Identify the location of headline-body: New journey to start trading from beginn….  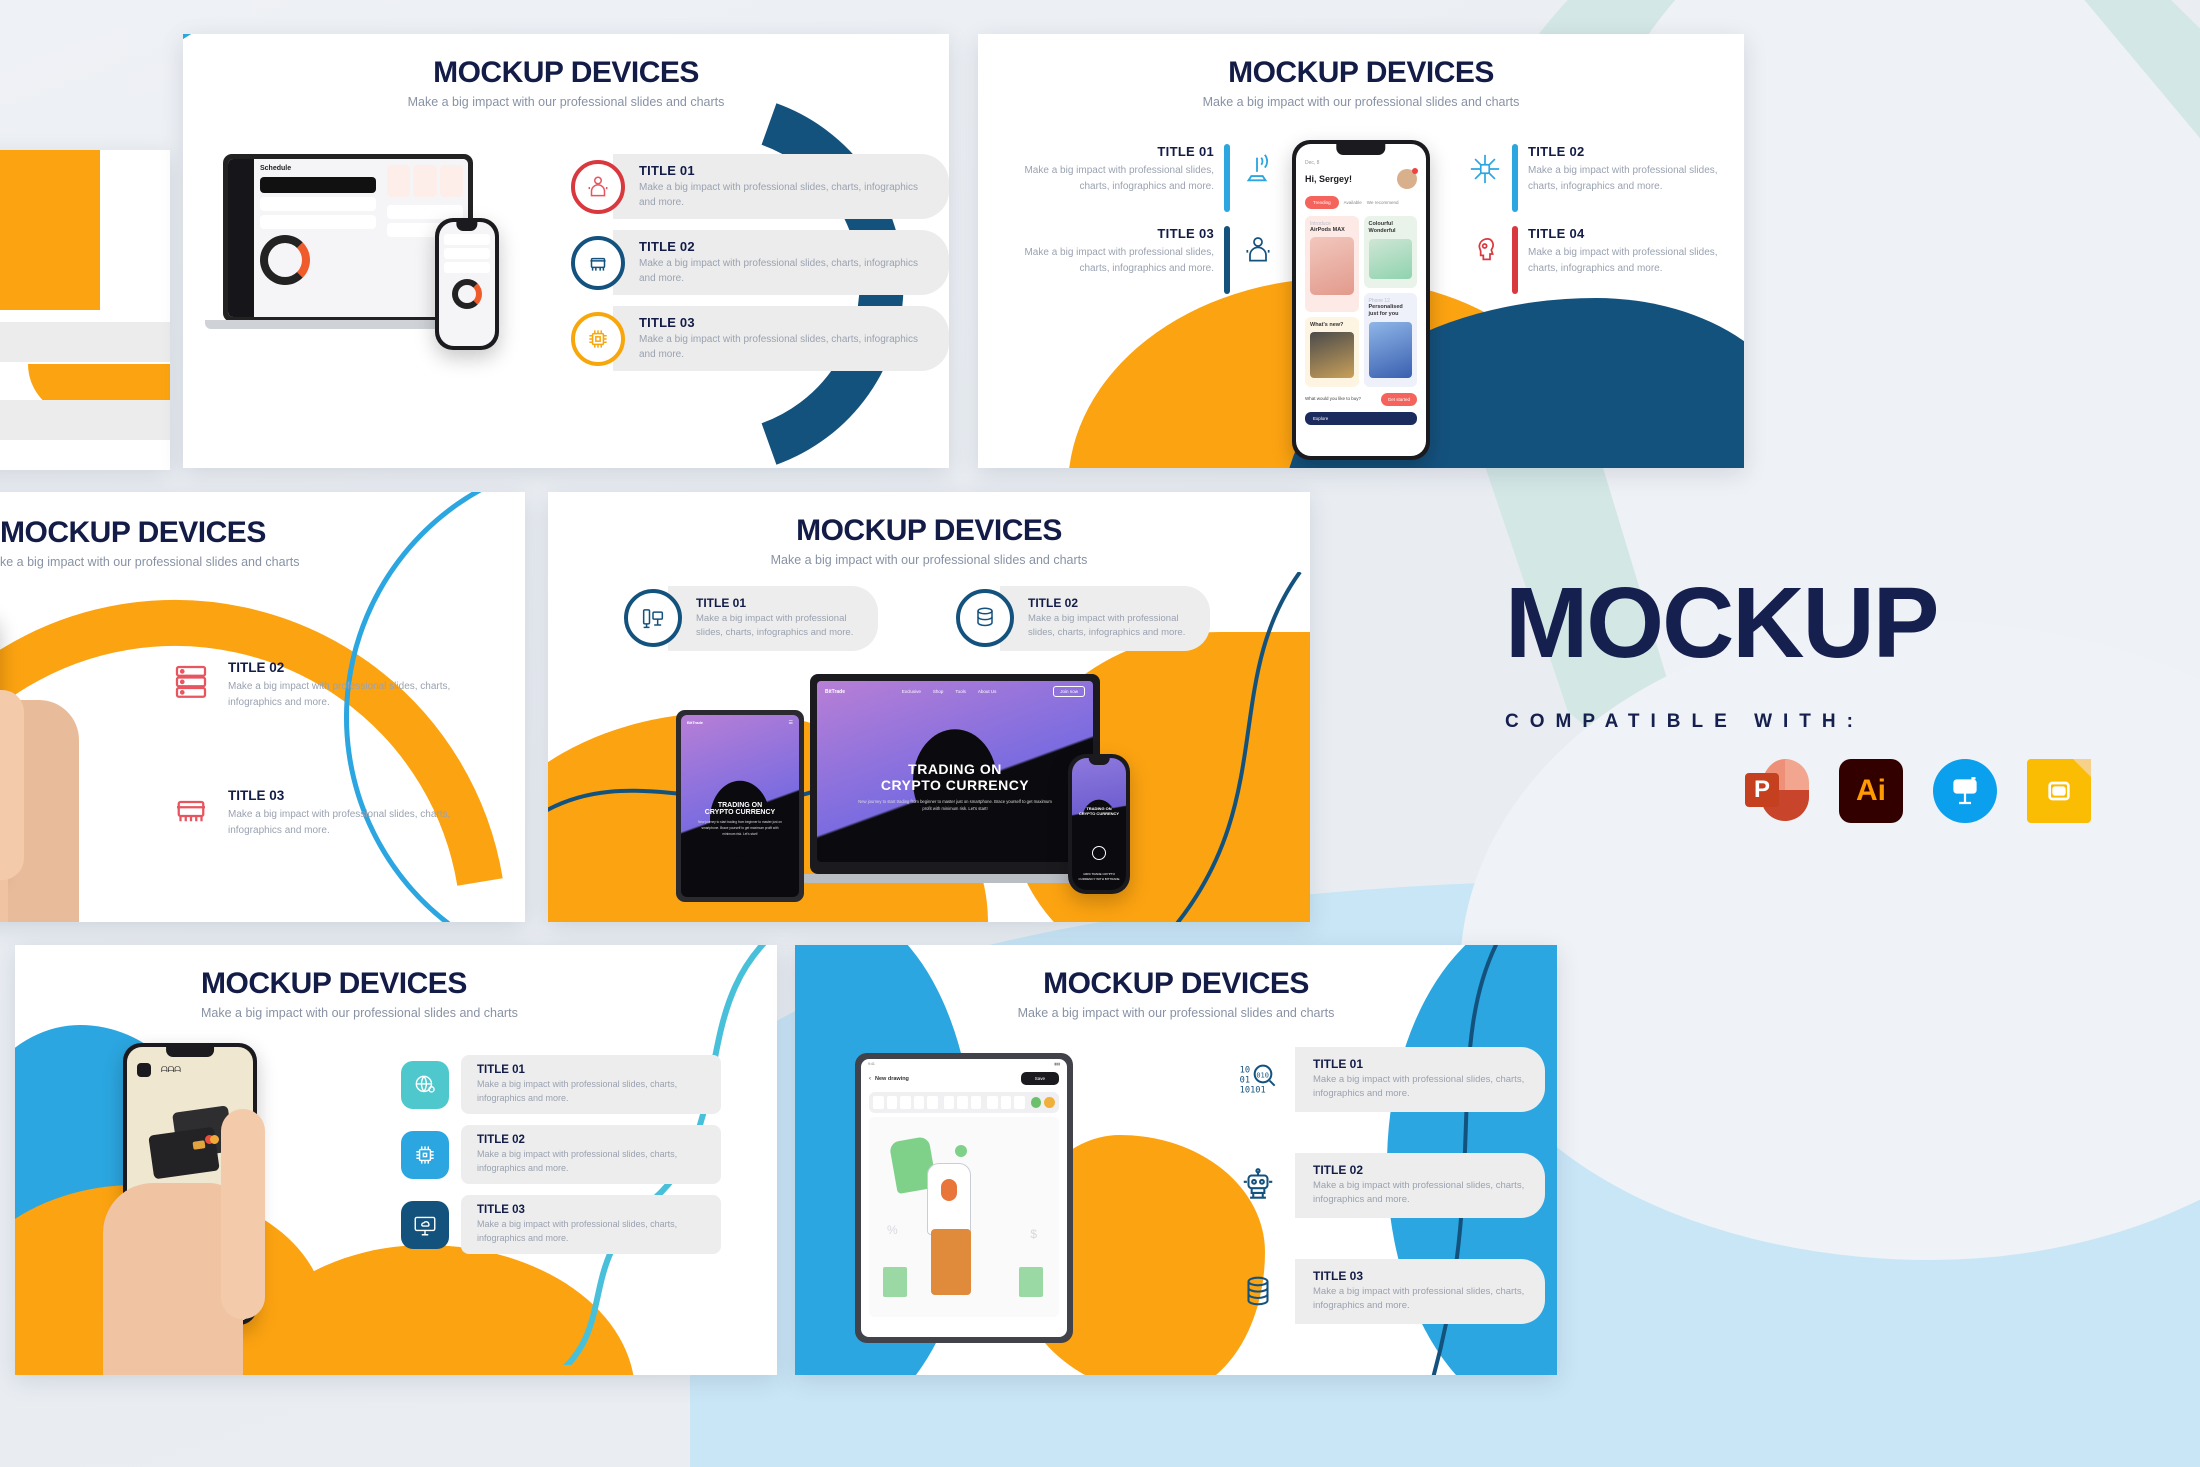
(955, 804).